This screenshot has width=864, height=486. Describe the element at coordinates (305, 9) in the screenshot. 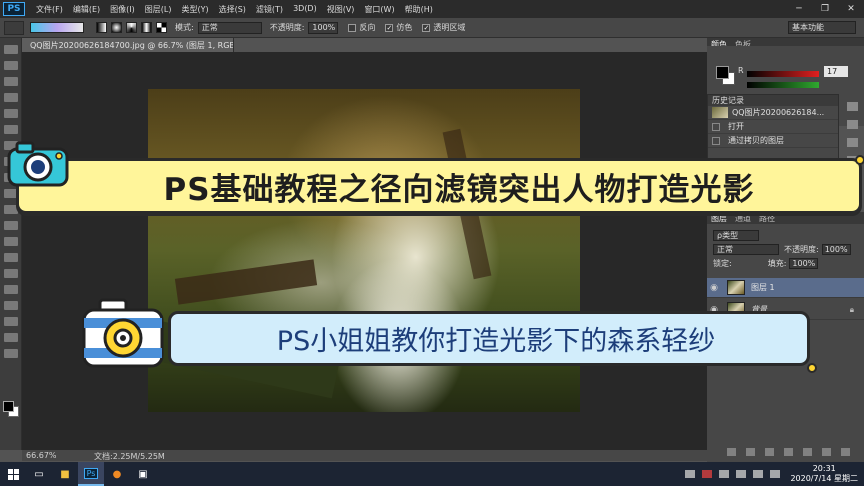

I see `menu-3d: 3D(D)` at that location.